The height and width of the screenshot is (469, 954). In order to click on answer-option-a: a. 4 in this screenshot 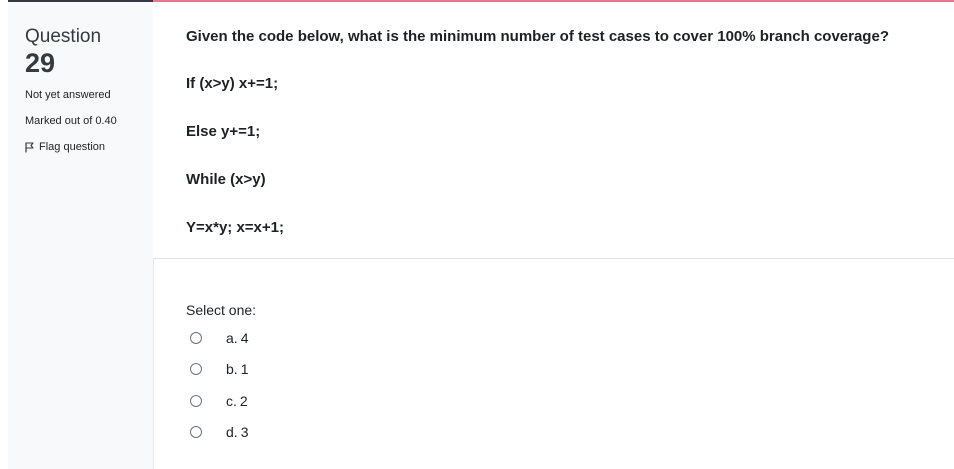, I will do `click(219, 338)`.